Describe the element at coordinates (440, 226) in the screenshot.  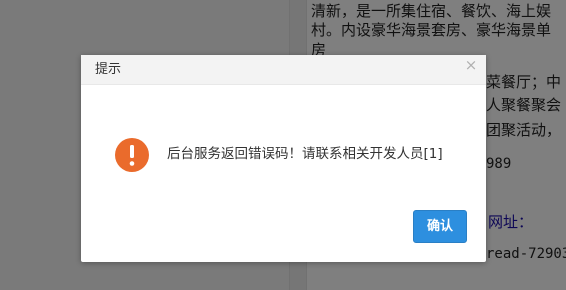
I see `confirm-button: 确认` at that location.